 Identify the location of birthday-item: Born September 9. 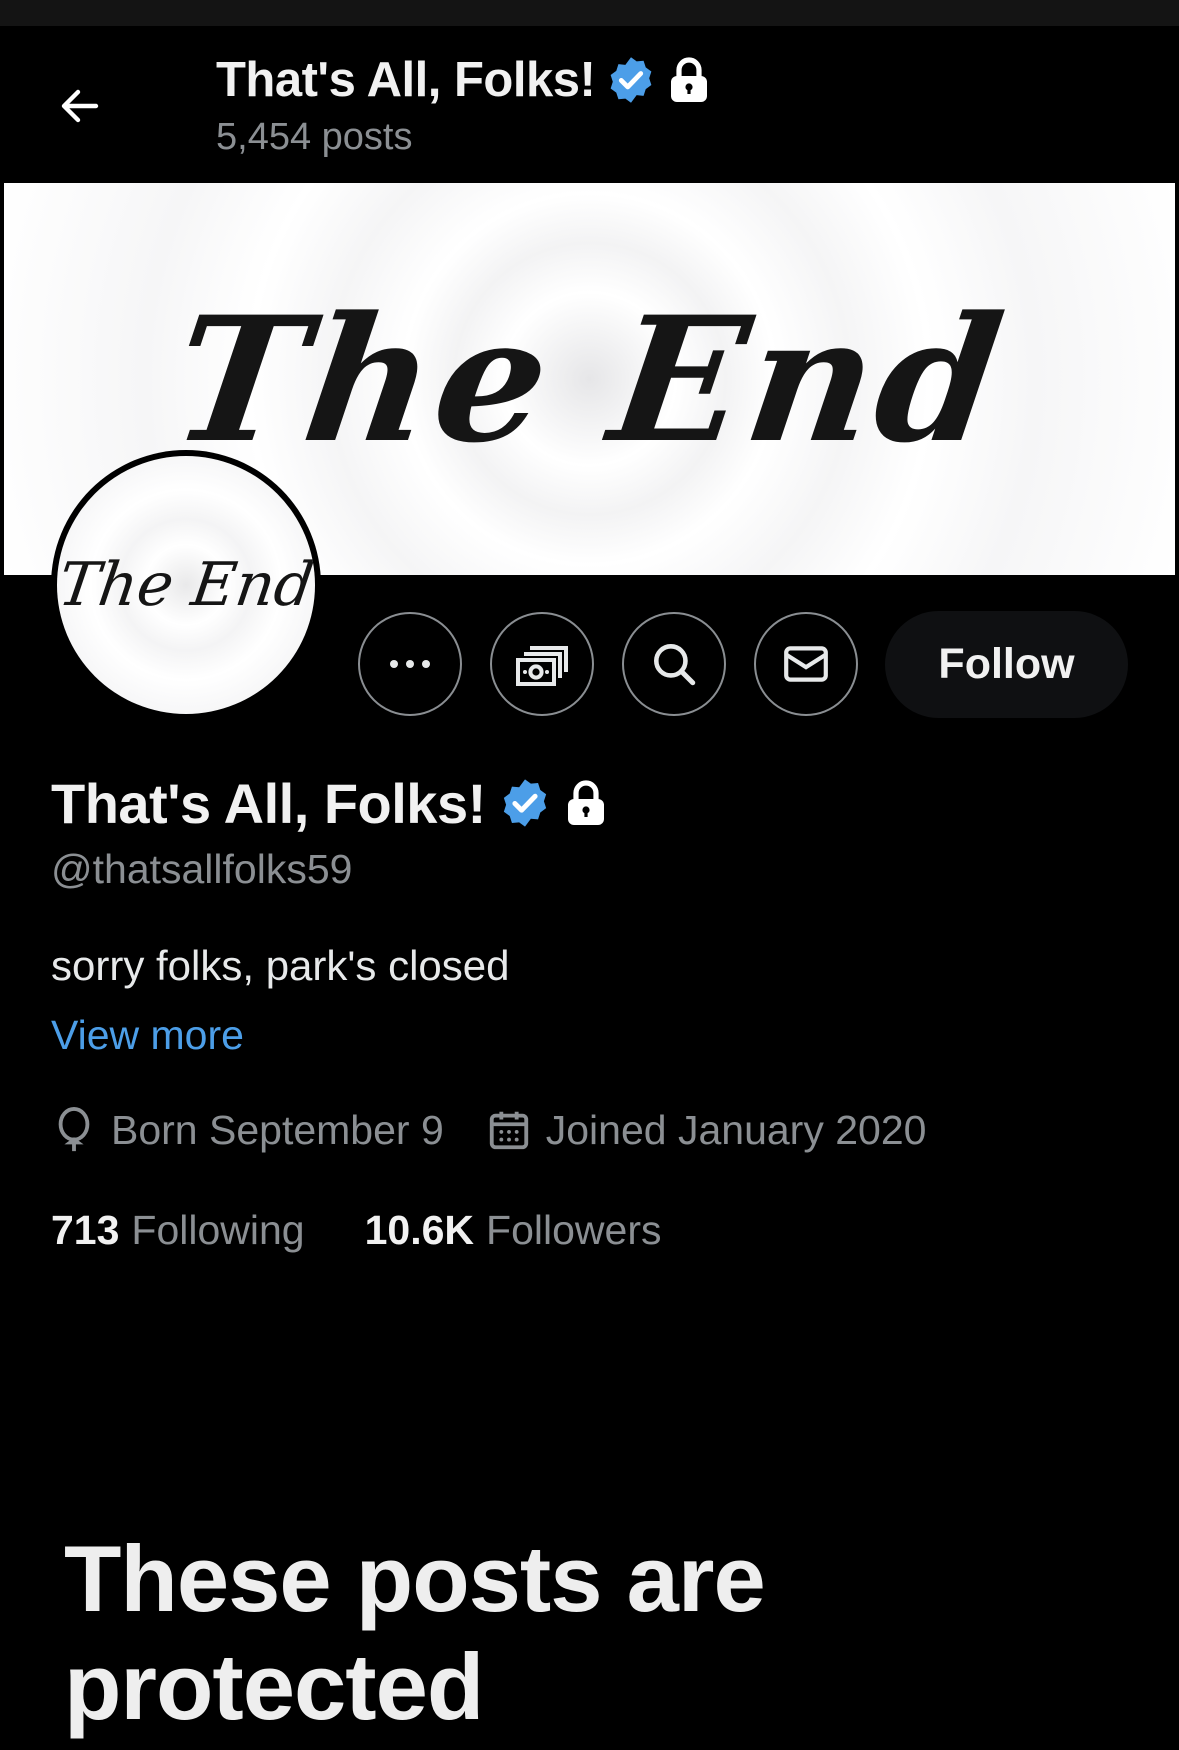
(247, 1130).